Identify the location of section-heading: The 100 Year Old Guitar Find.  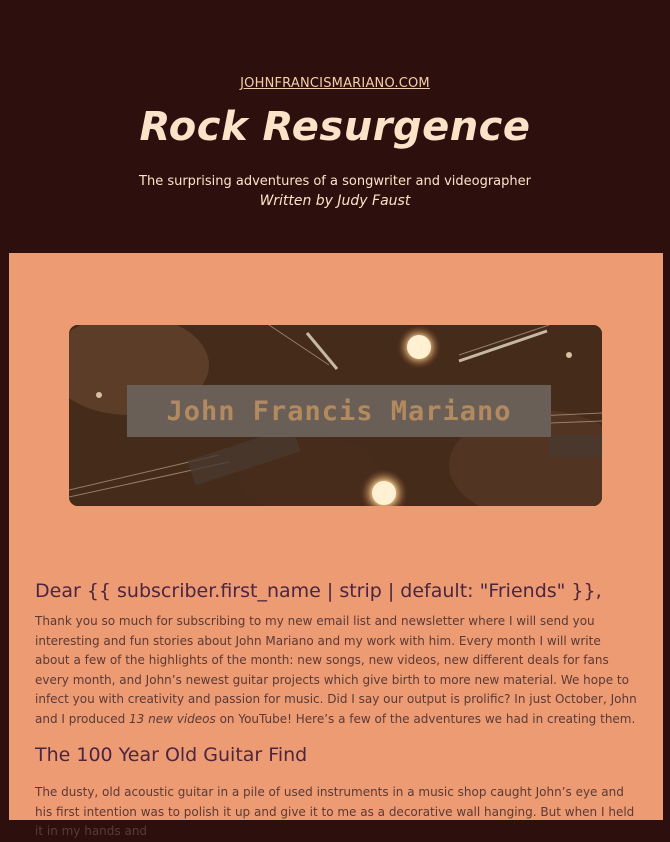
(171, 755).